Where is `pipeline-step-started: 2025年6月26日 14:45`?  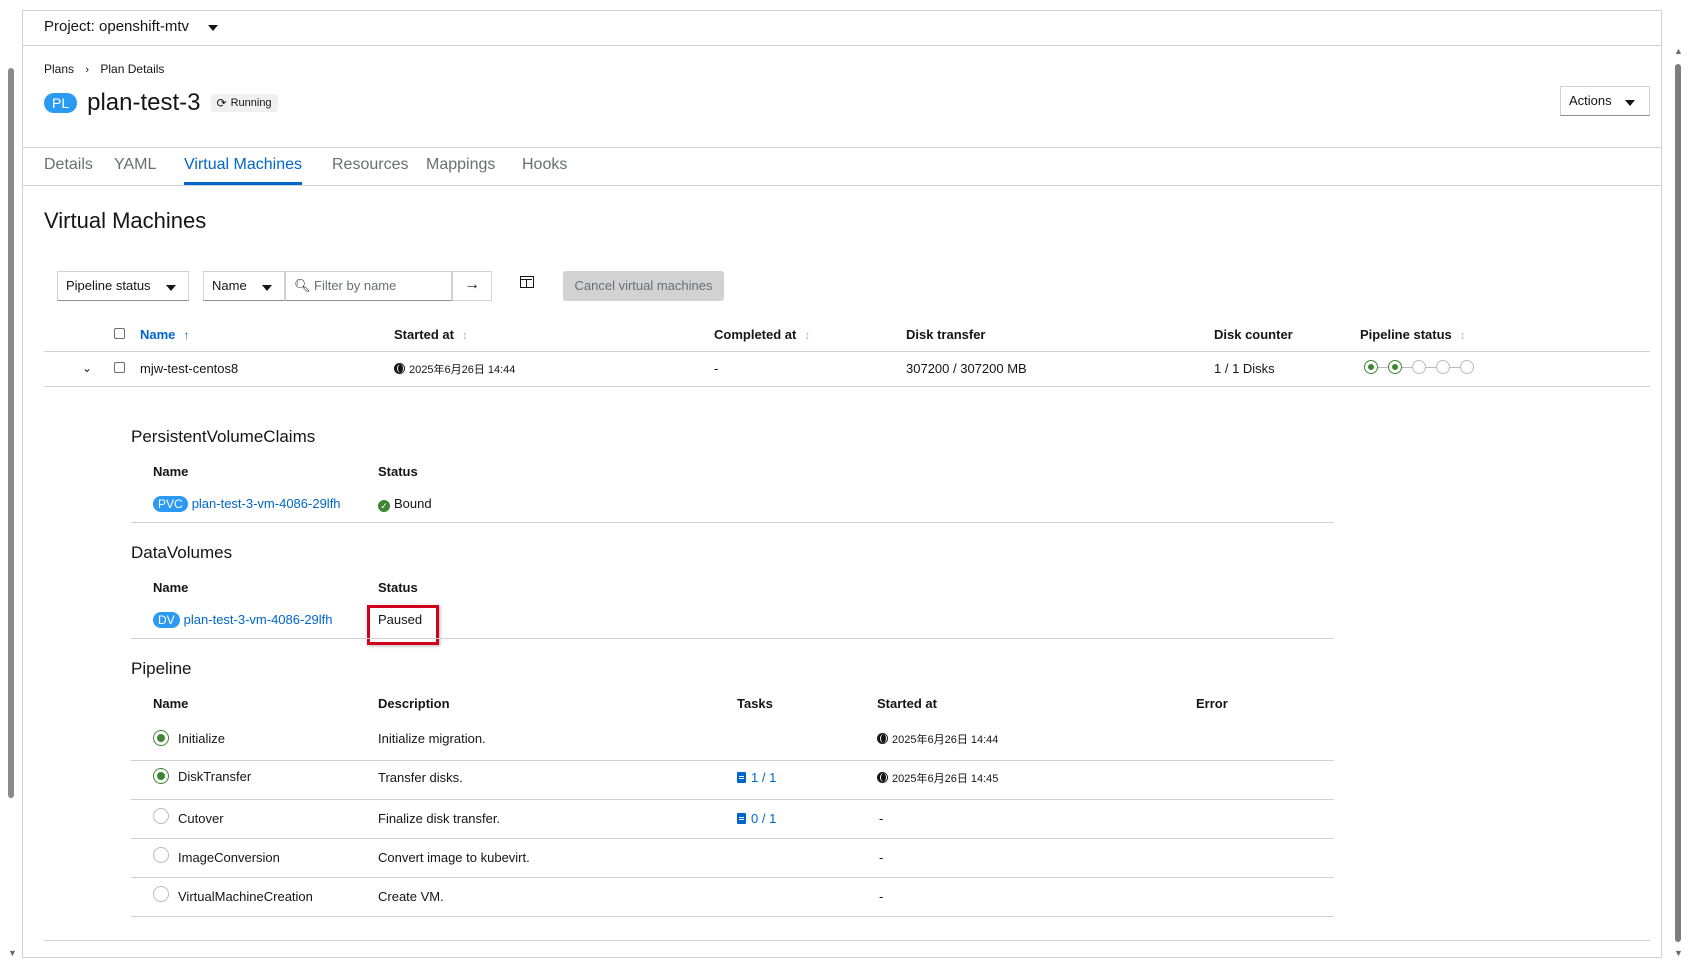
pipeline-step-started: 2025年6月26日 14:45 is located at coordinates (937, 778).